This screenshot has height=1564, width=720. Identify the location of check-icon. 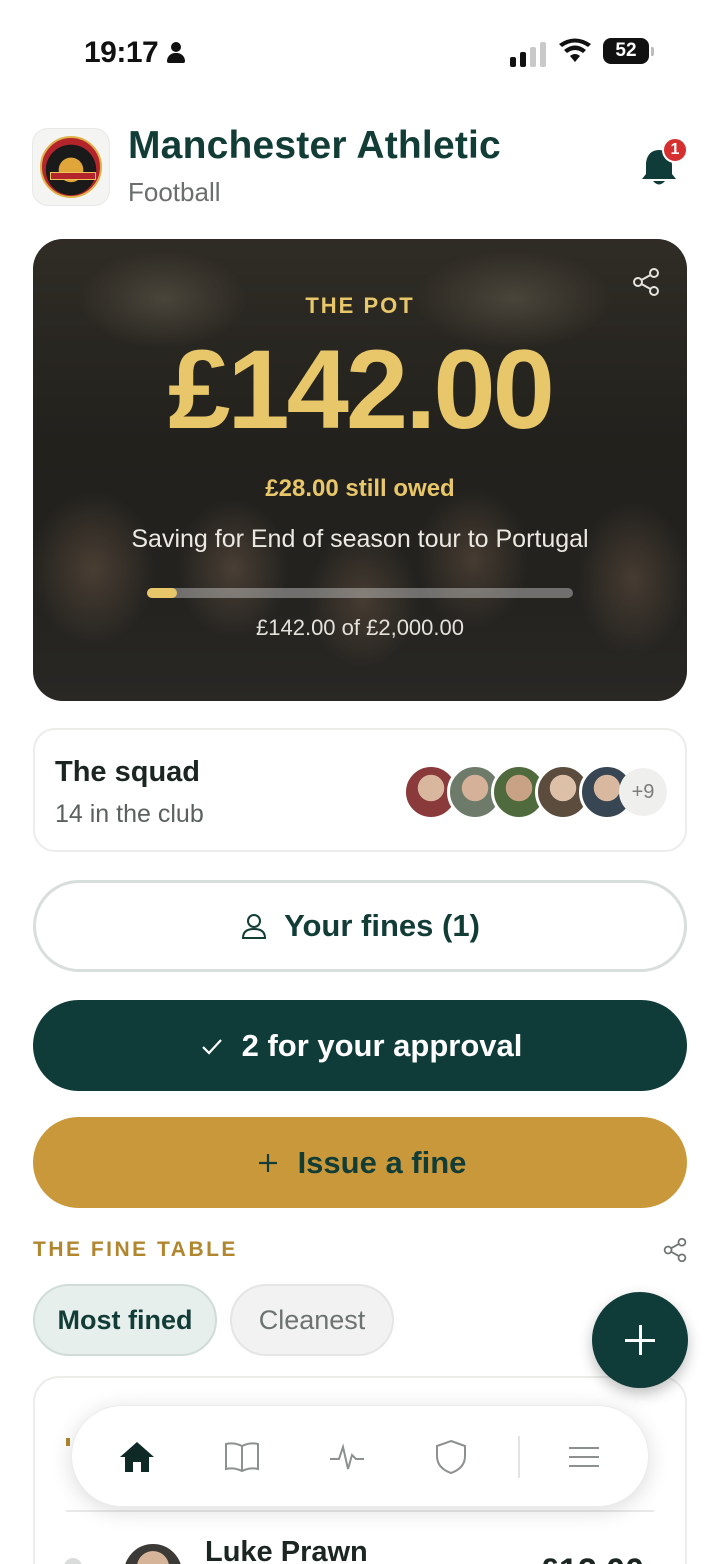
(211, 1046).